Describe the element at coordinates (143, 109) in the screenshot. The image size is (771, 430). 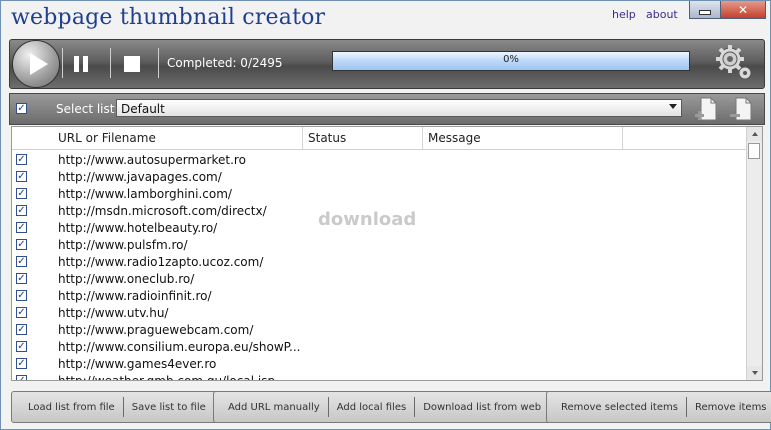
I see `list-dropdown-value: Default` at that location.